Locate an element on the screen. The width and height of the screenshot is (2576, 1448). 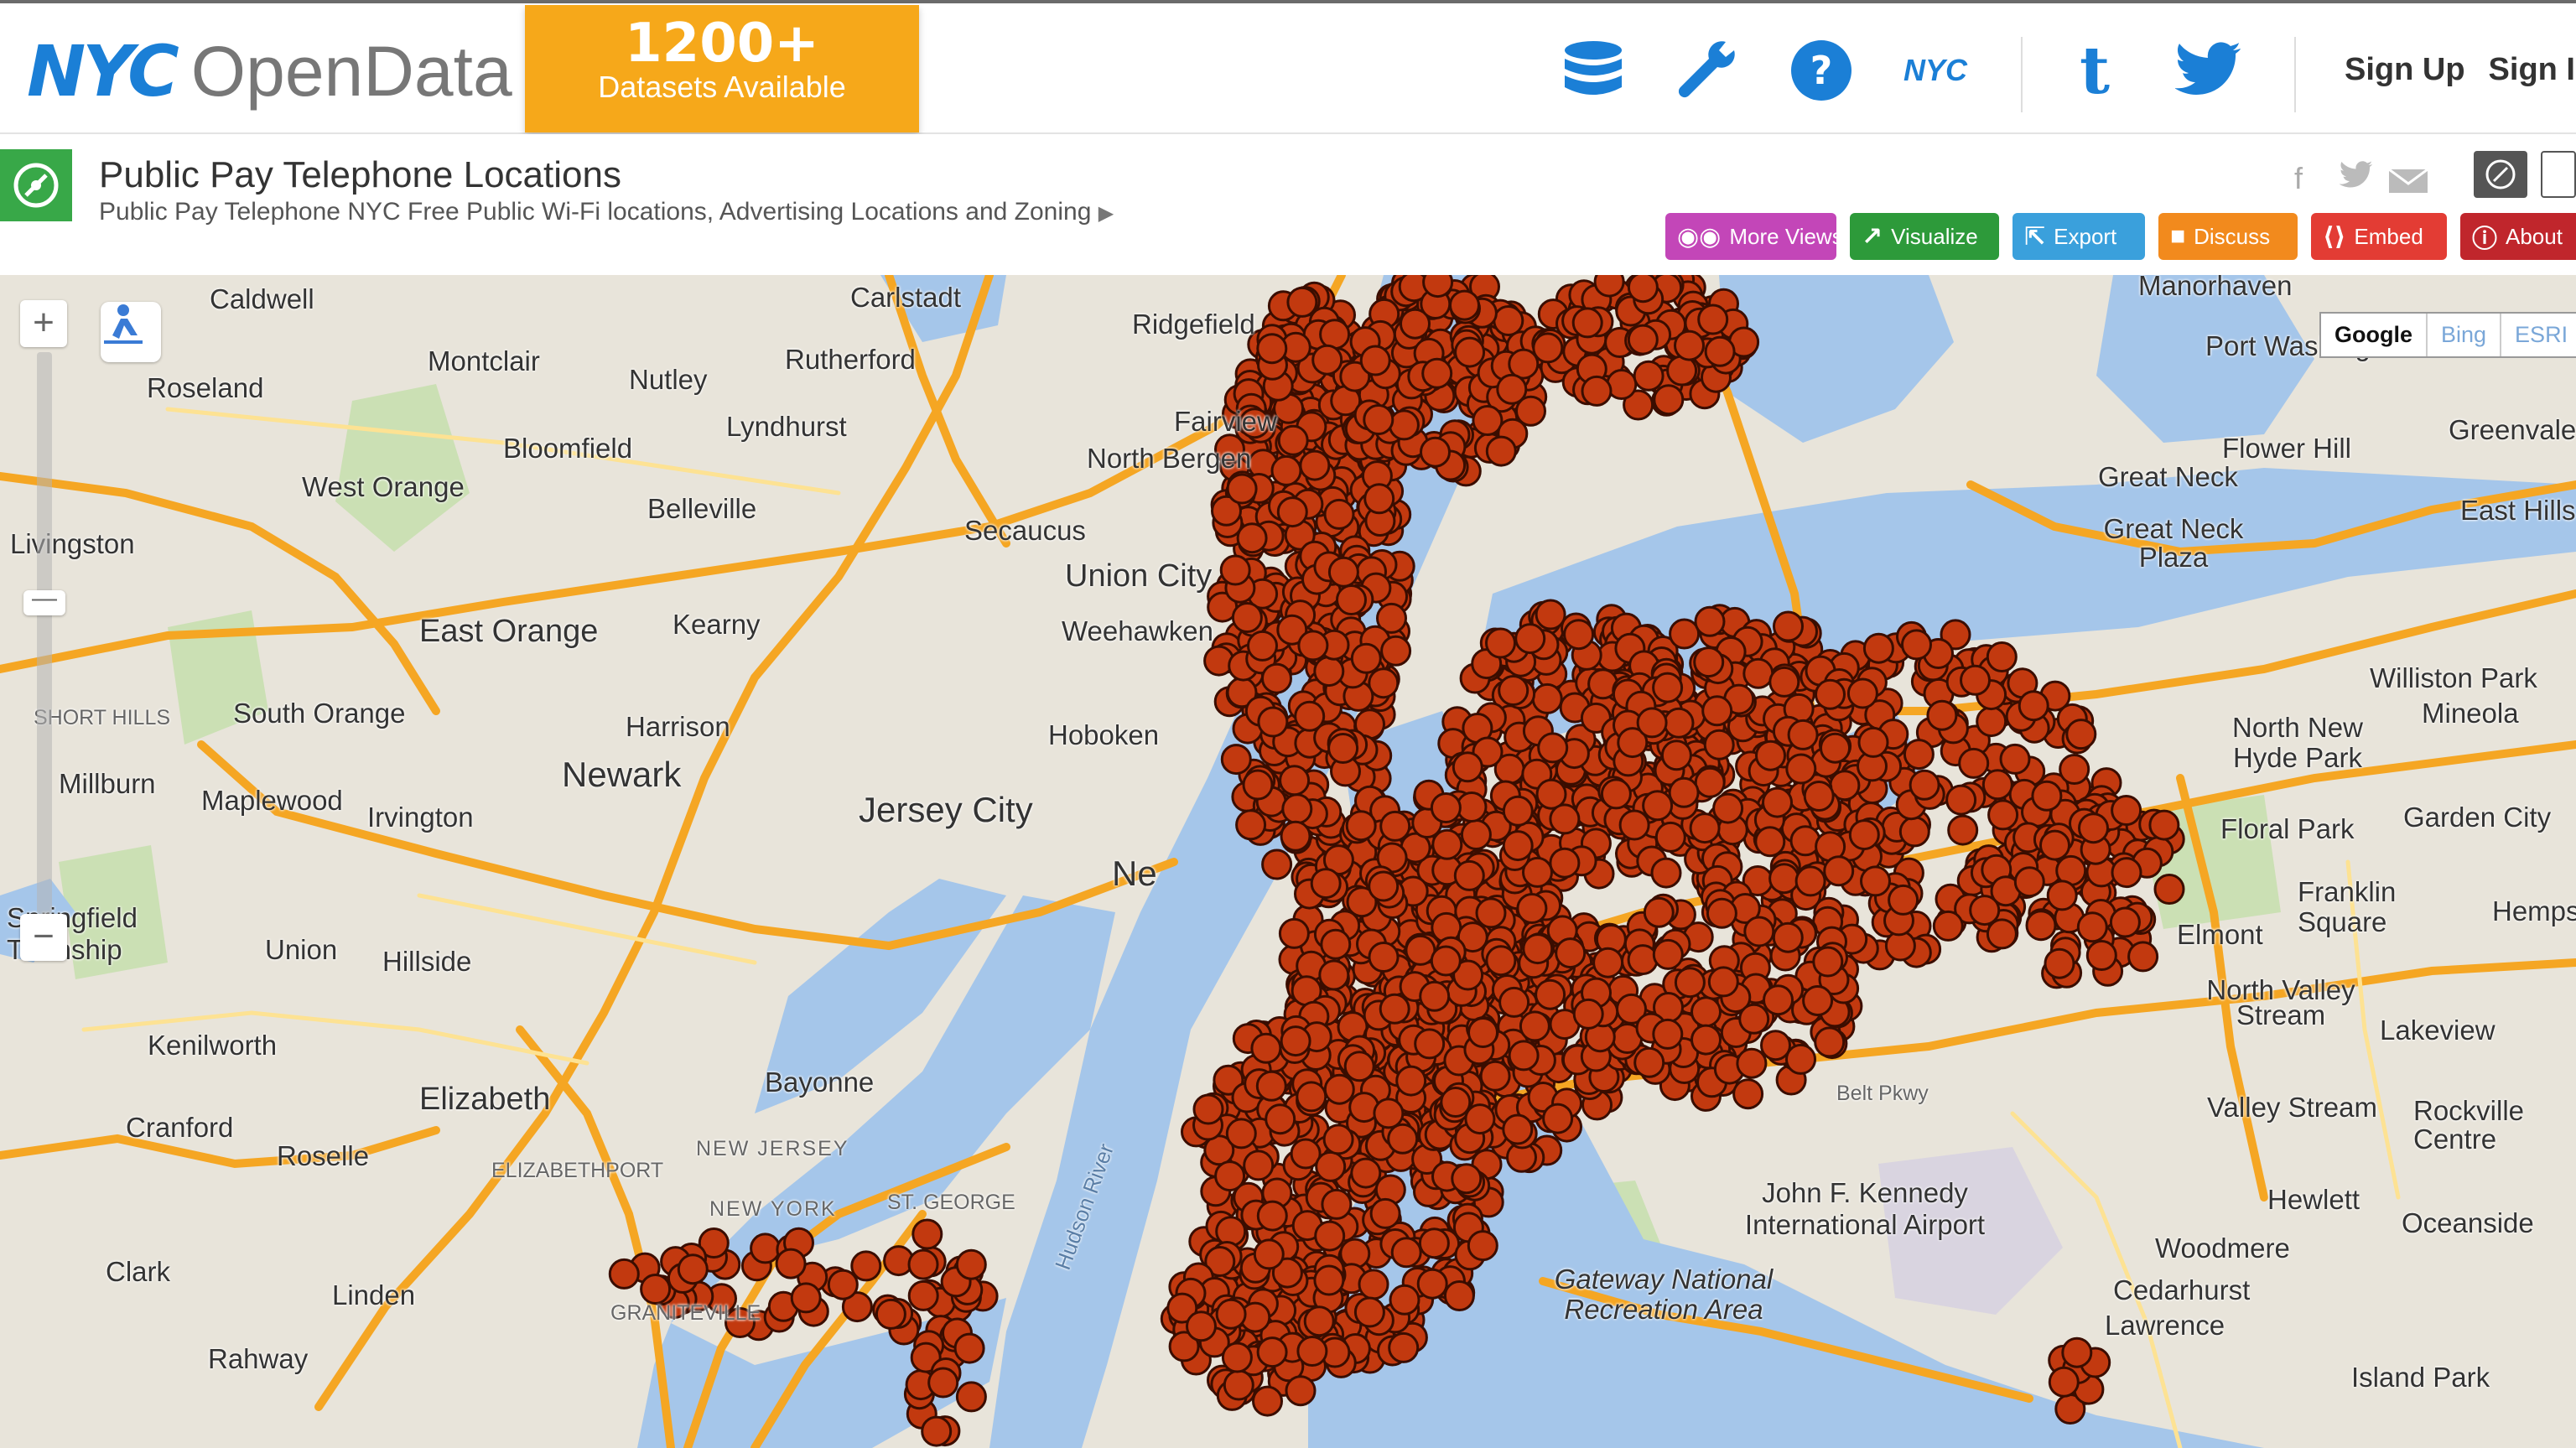
zoom-out-button: − is located at coordinates (43, 937).